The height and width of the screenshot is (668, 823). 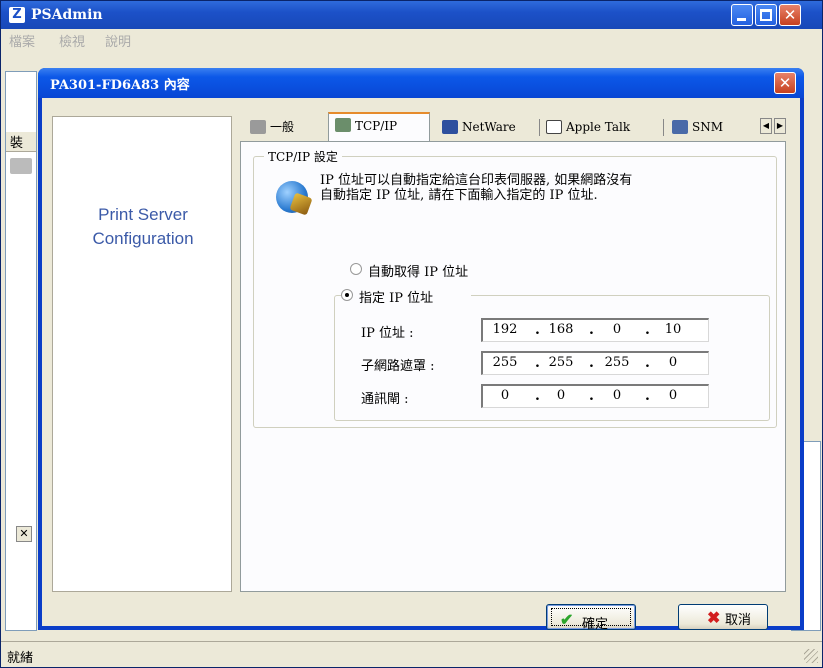 I want to click on monitor-icon, so click(x=450, y=127).